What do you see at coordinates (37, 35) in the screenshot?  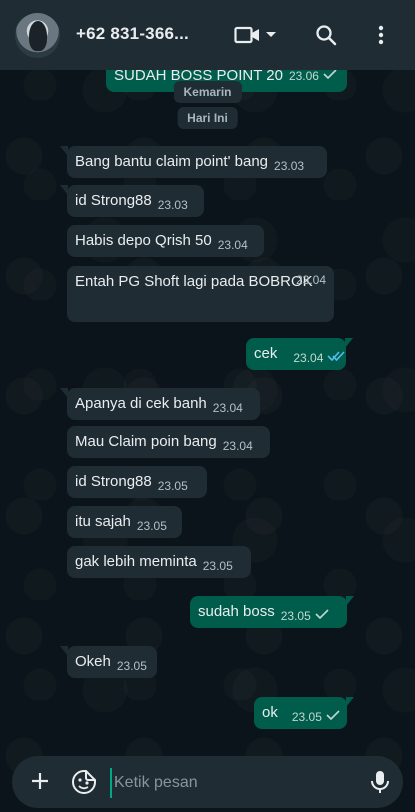 I see `contact-avatar` at bounding box center [37, 35].